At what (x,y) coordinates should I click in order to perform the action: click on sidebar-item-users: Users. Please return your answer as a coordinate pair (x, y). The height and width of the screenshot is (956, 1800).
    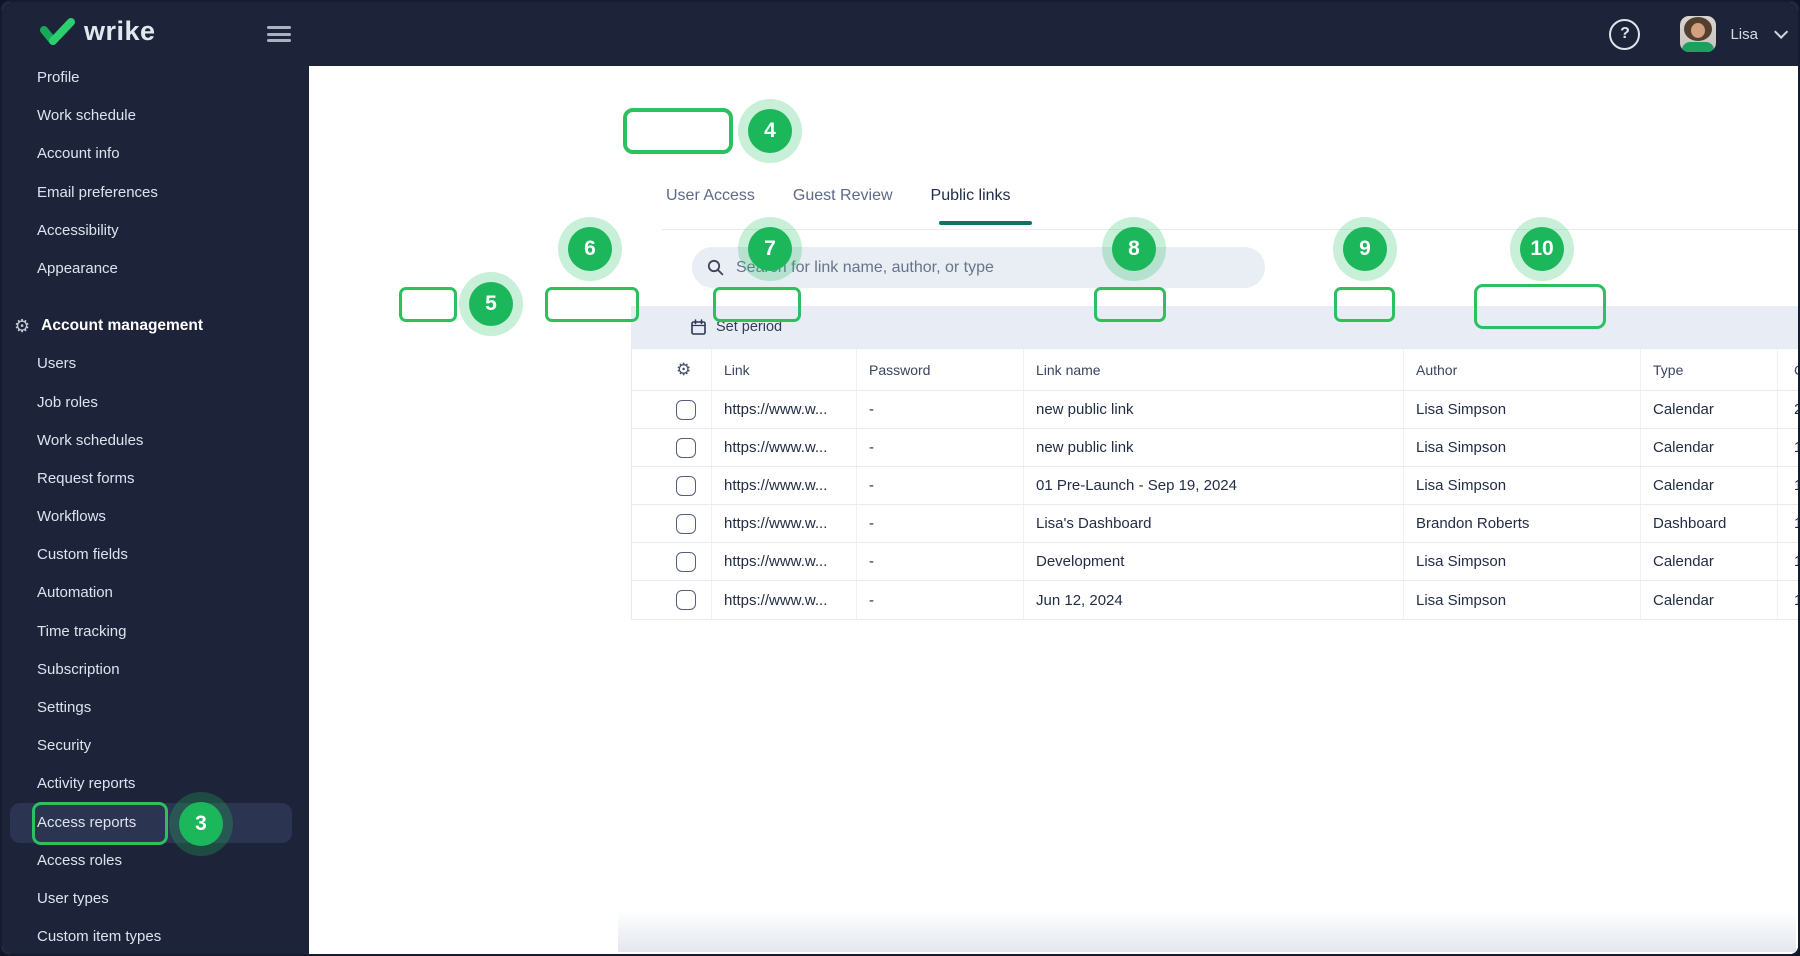
    Looking at the image, I should click on (155, 364).